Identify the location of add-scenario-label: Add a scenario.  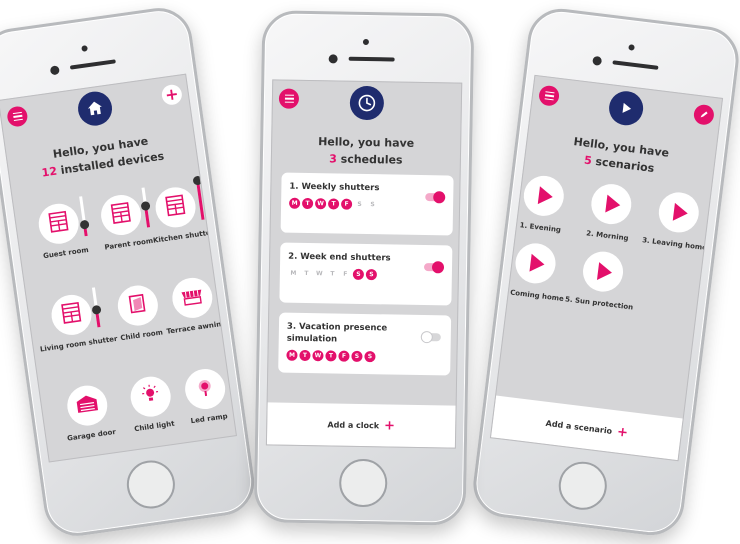
(579, 427).